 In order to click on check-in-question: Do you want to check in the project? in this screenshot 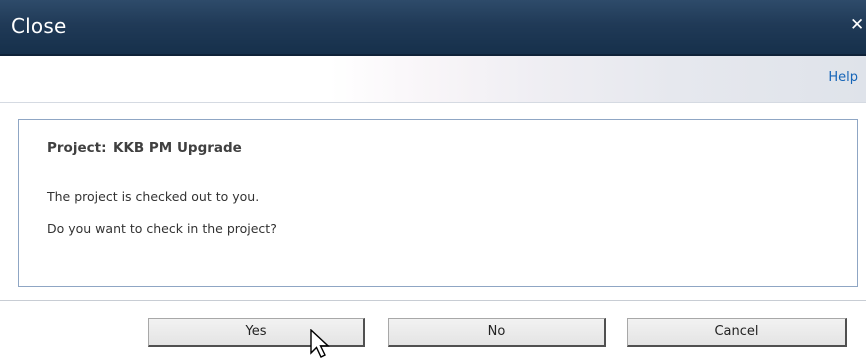, I will do `click(162, 228)`.